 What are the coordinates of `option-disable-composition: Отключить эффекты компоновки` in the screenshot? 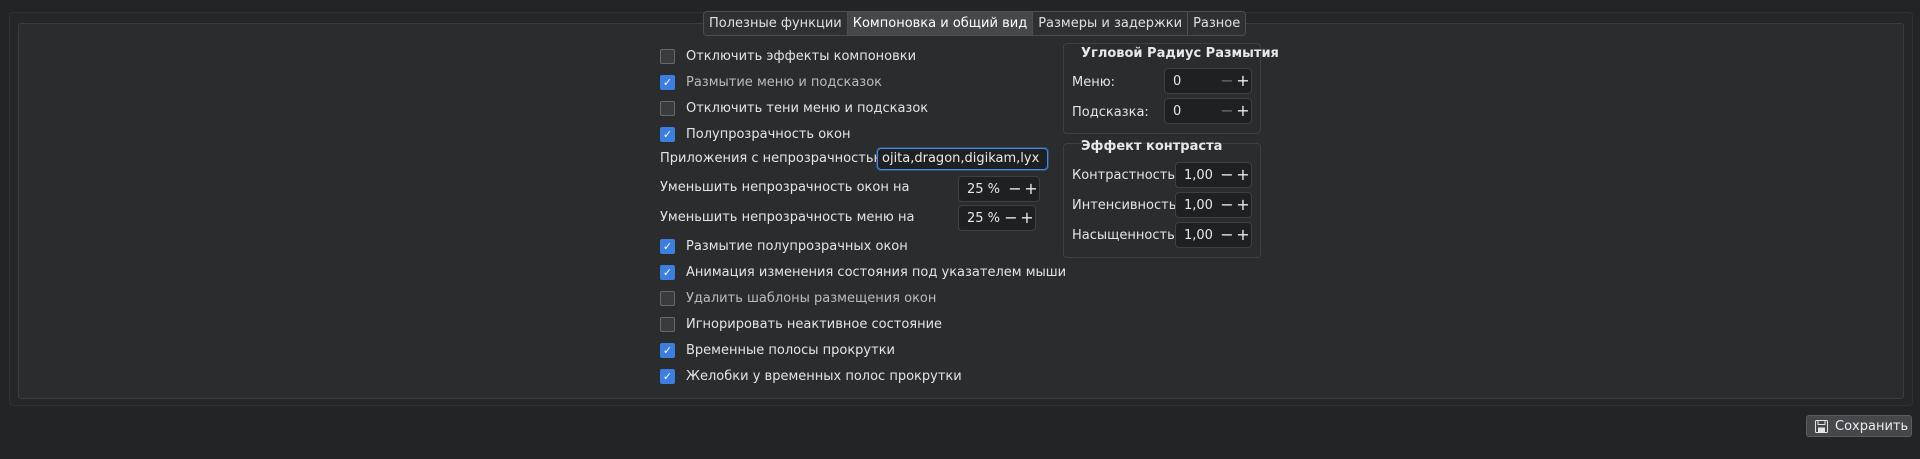 It's located at (788, 56).